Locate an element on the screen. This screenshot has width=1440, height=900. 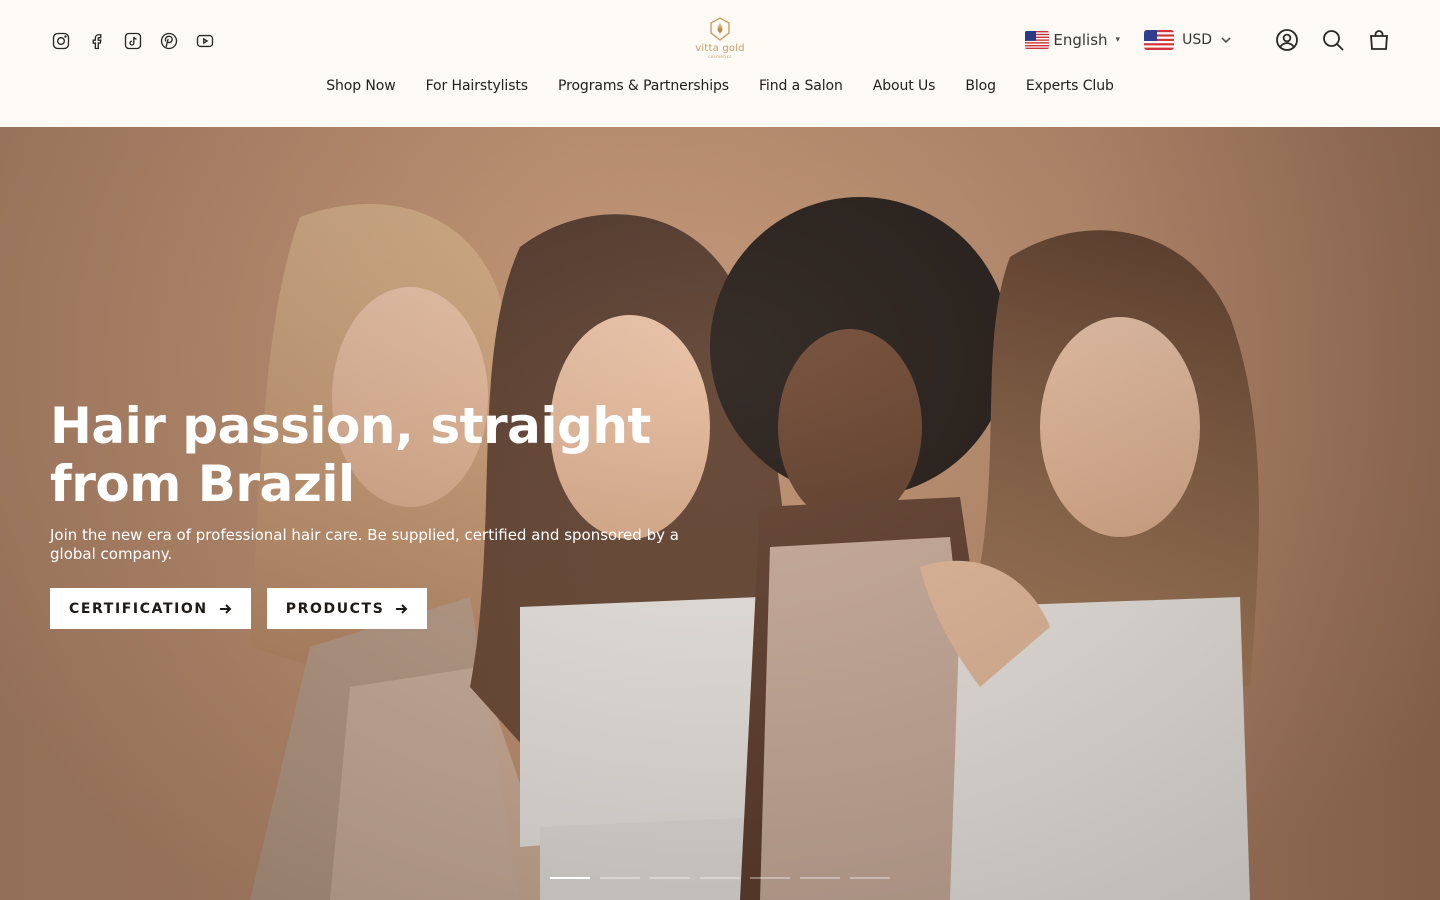
currency-selector: USD is located at coordinates (1188, 40).